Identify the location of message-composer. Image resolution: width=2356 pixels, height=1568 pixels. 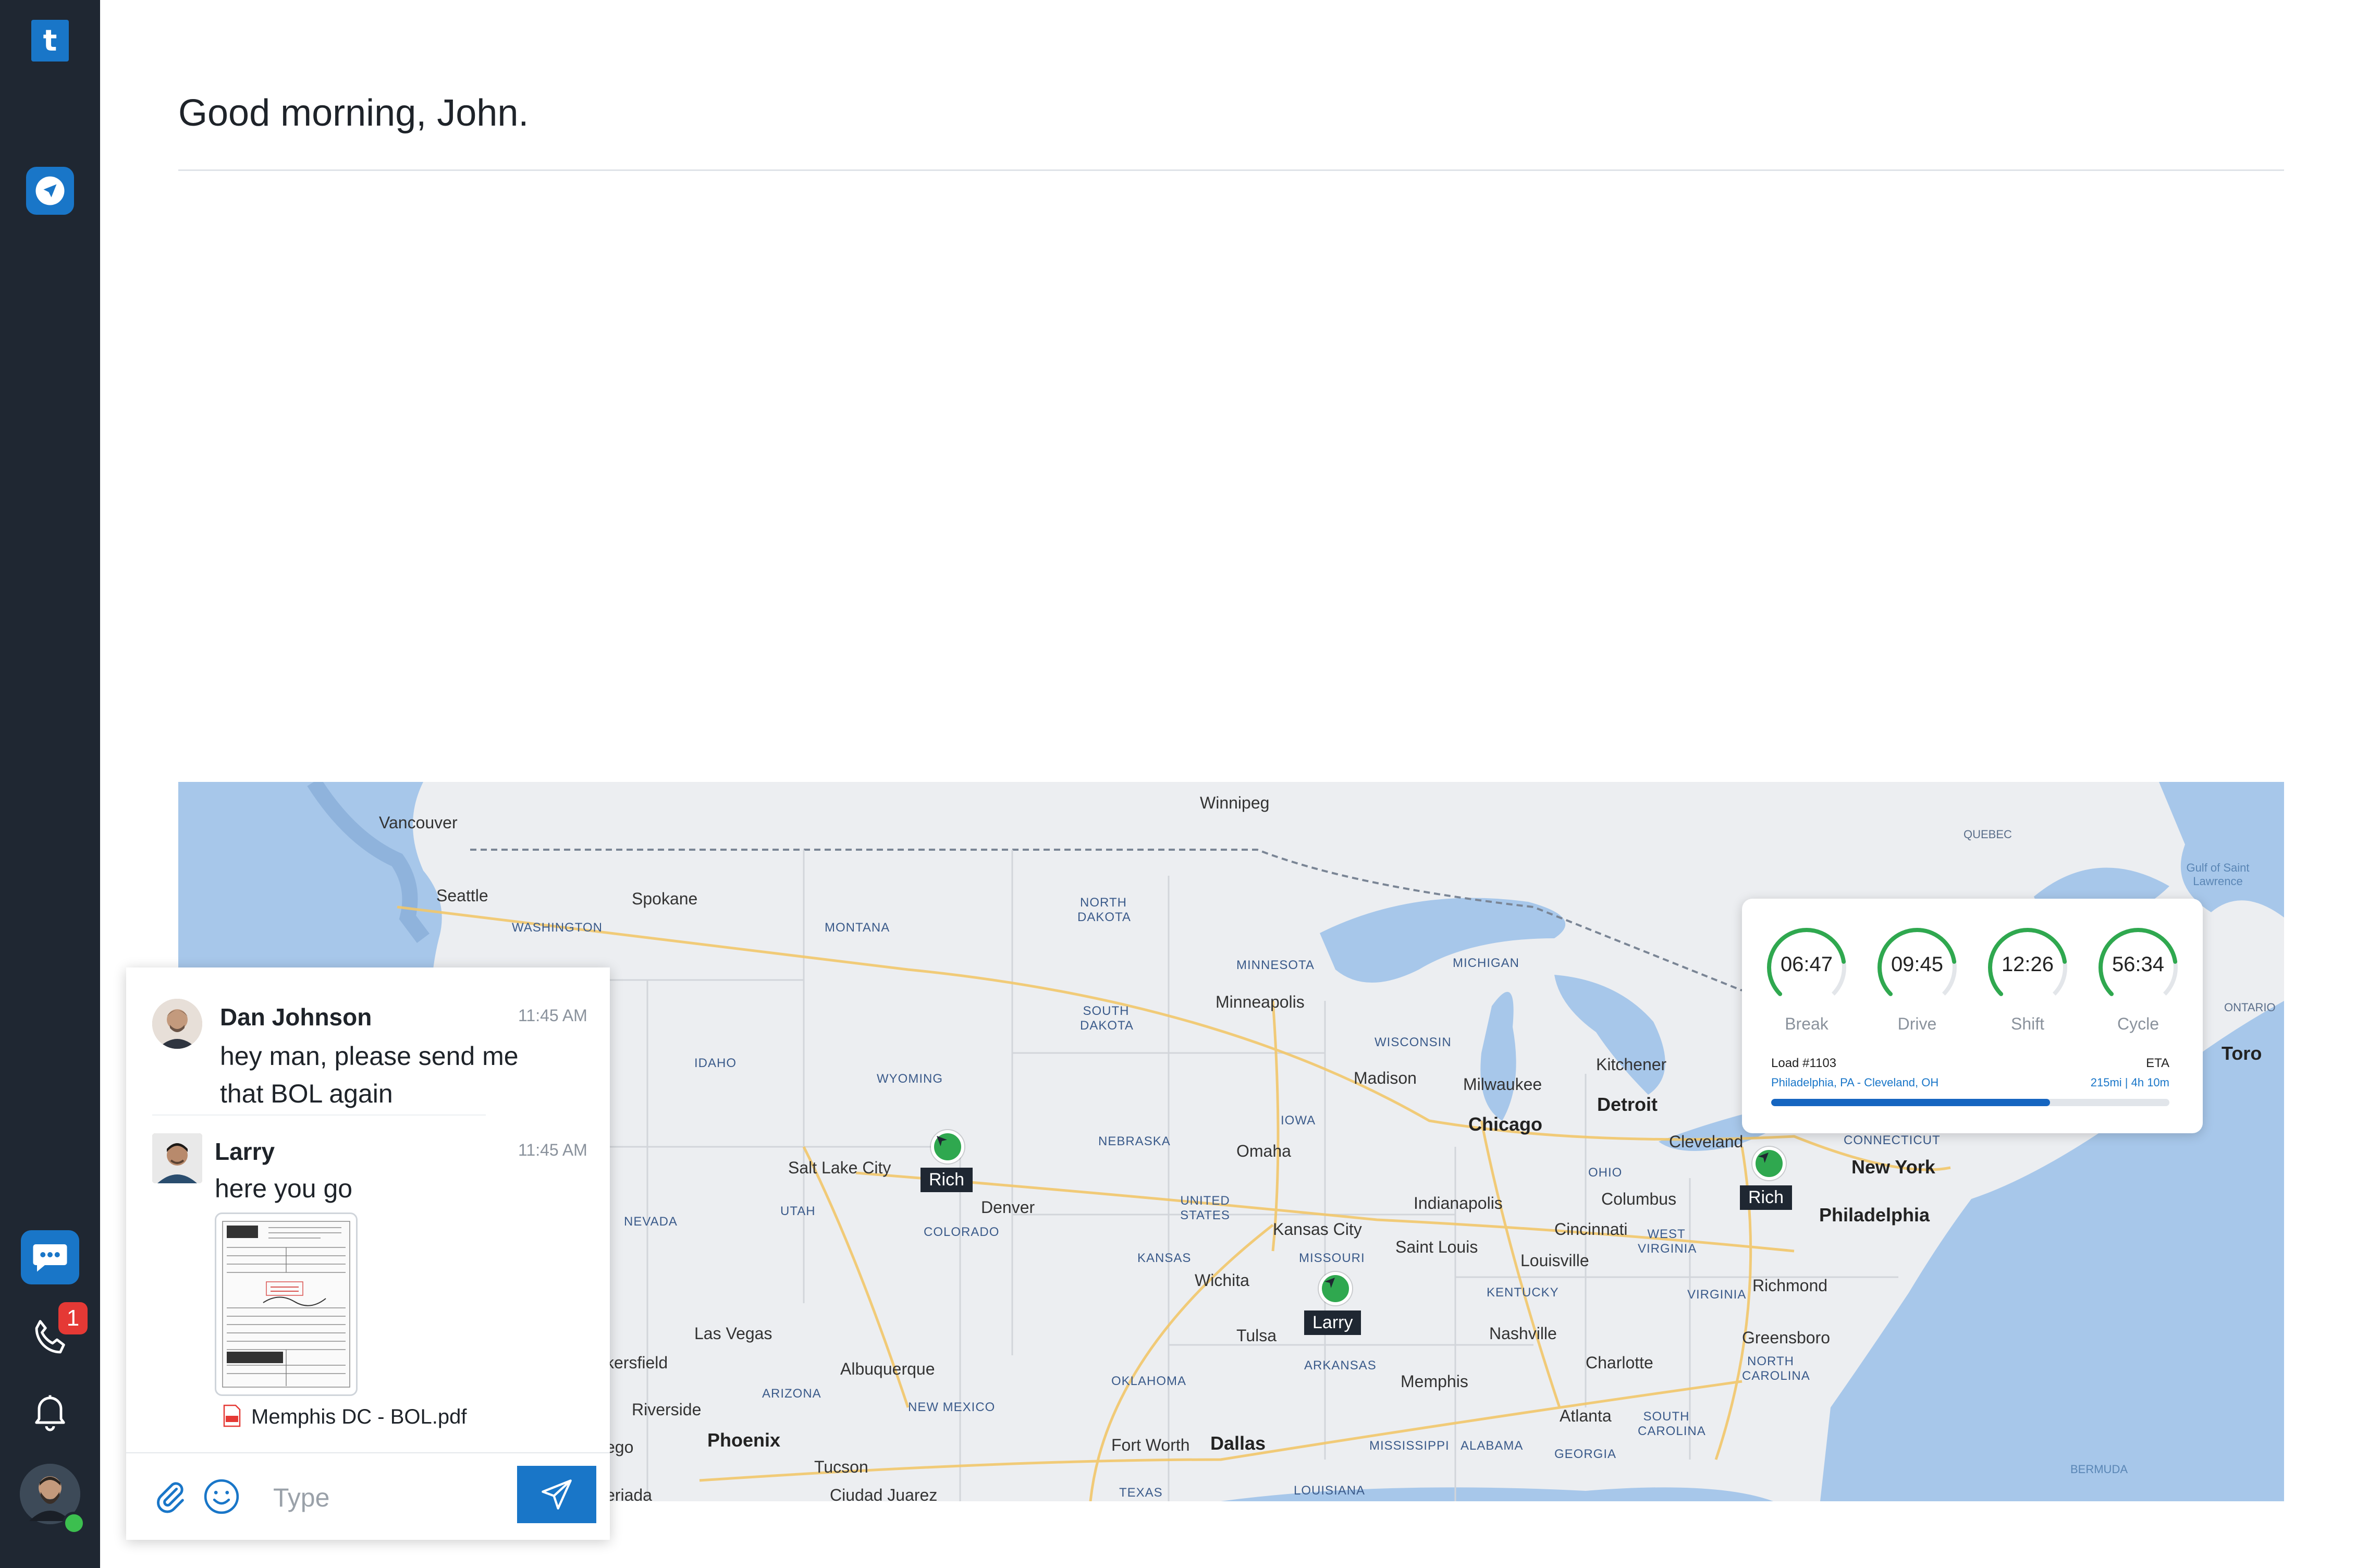
(368, 1496).